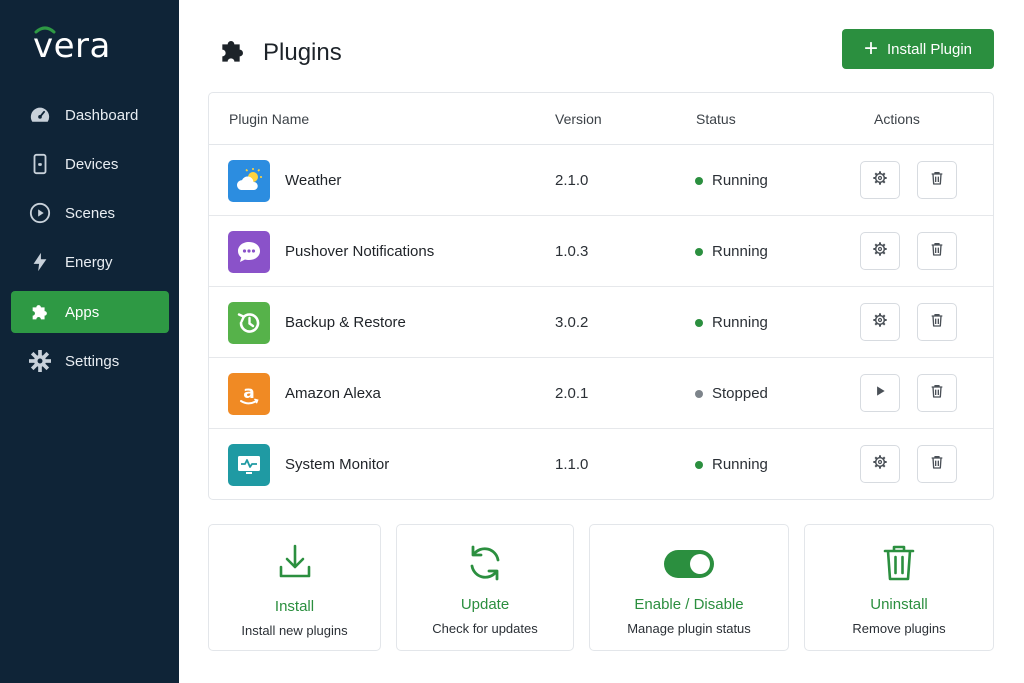 The height and width of the screenshot is (683, 1024). I want to click on install-card: Install Install new plugins, so click(294, 587).